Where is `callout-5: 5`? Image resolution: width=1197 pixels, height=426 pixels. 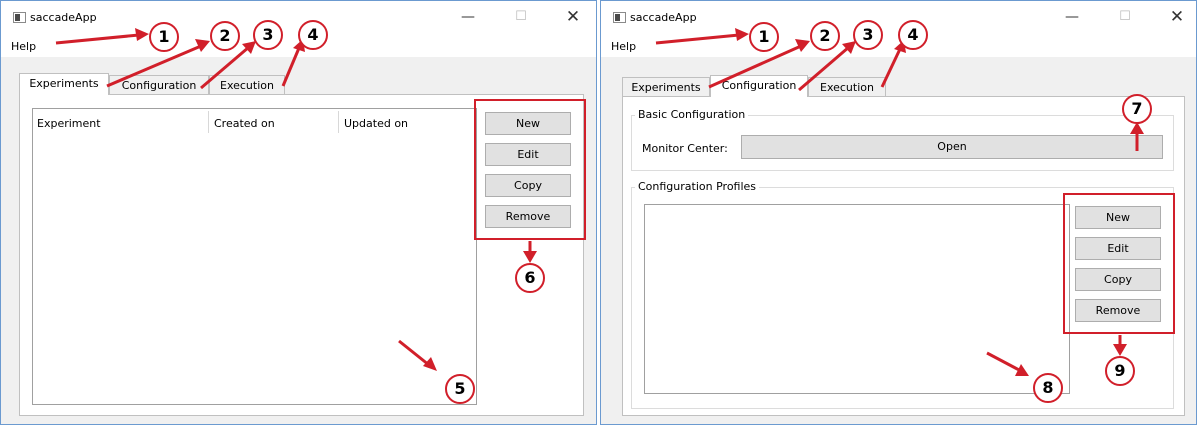 callout-5: 5 is located at coordinates (460, 389).